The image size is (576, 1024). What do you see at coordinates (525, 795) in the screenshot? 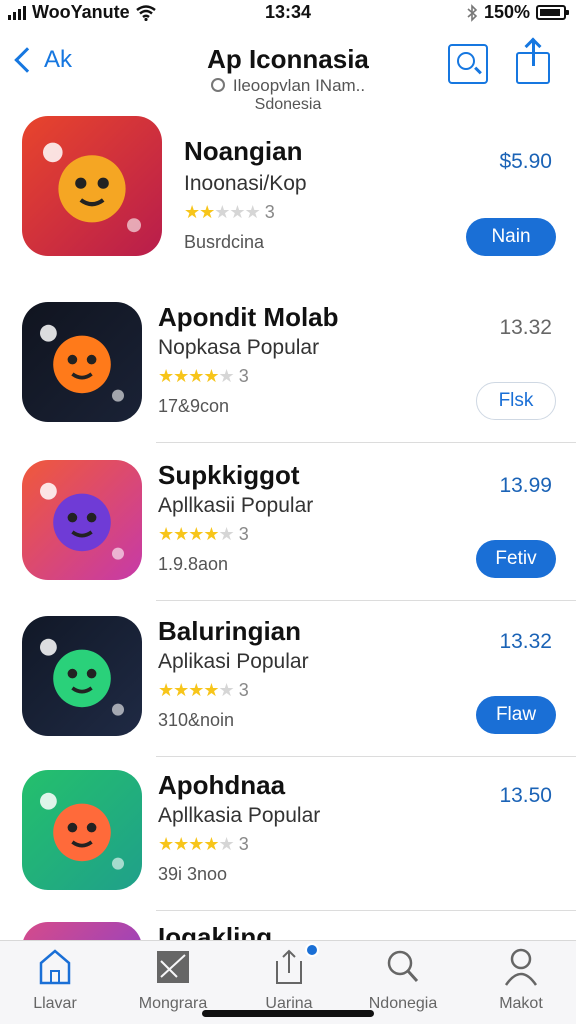
I see `app-price: 13.50` at bounding box center [525, 795].